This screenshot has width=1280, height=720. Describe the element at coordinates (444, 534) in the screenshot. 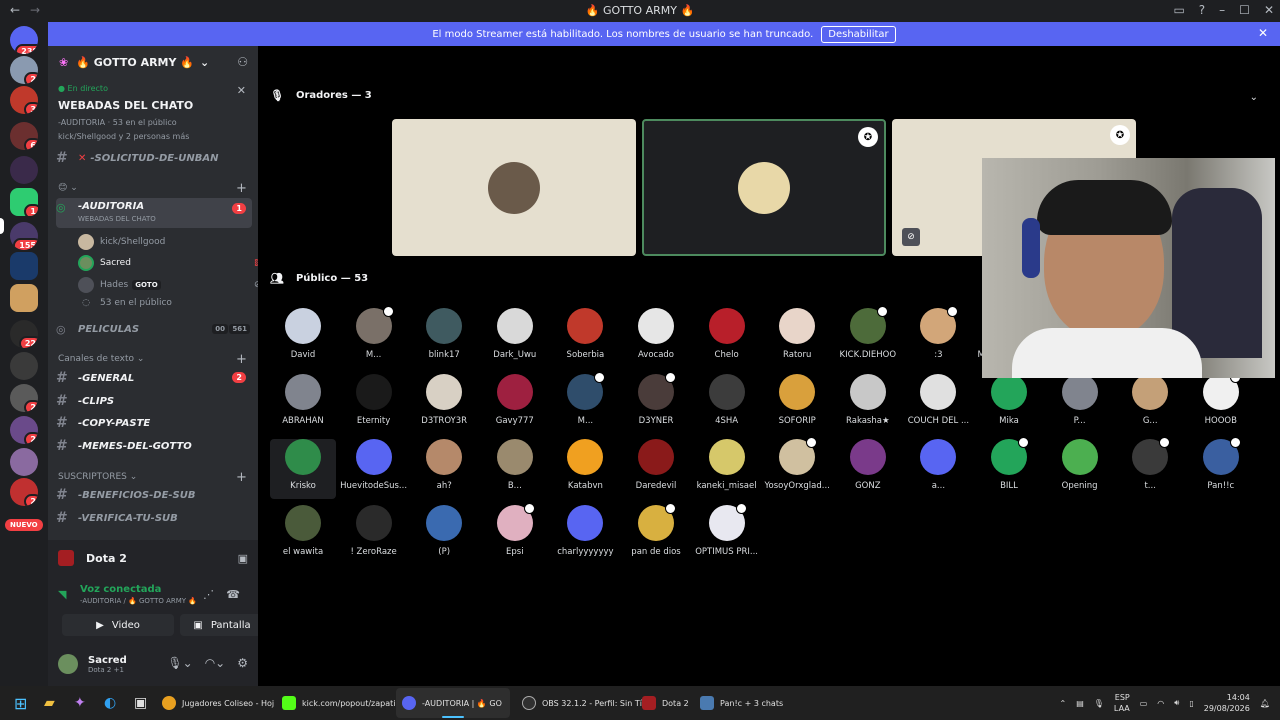

I see `audience-member: (P)` at that location.